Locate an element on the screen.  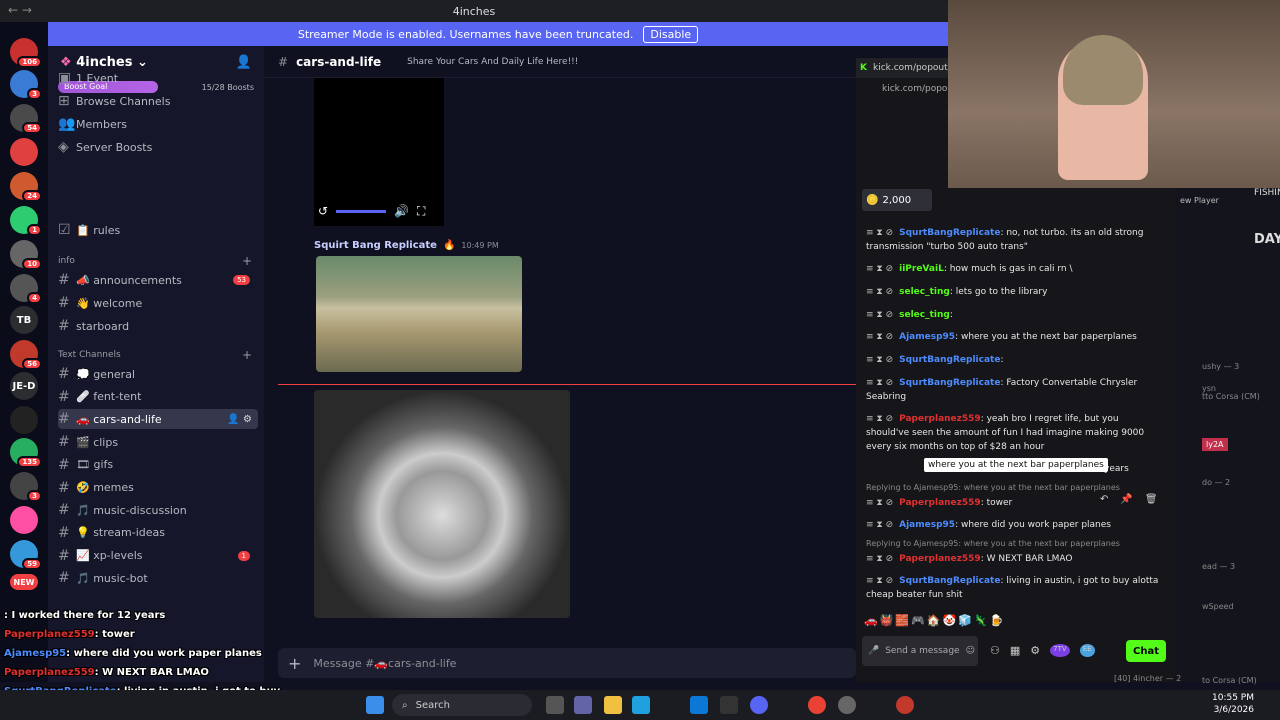
server-icon: 10 is located at coordinates (26, 255).